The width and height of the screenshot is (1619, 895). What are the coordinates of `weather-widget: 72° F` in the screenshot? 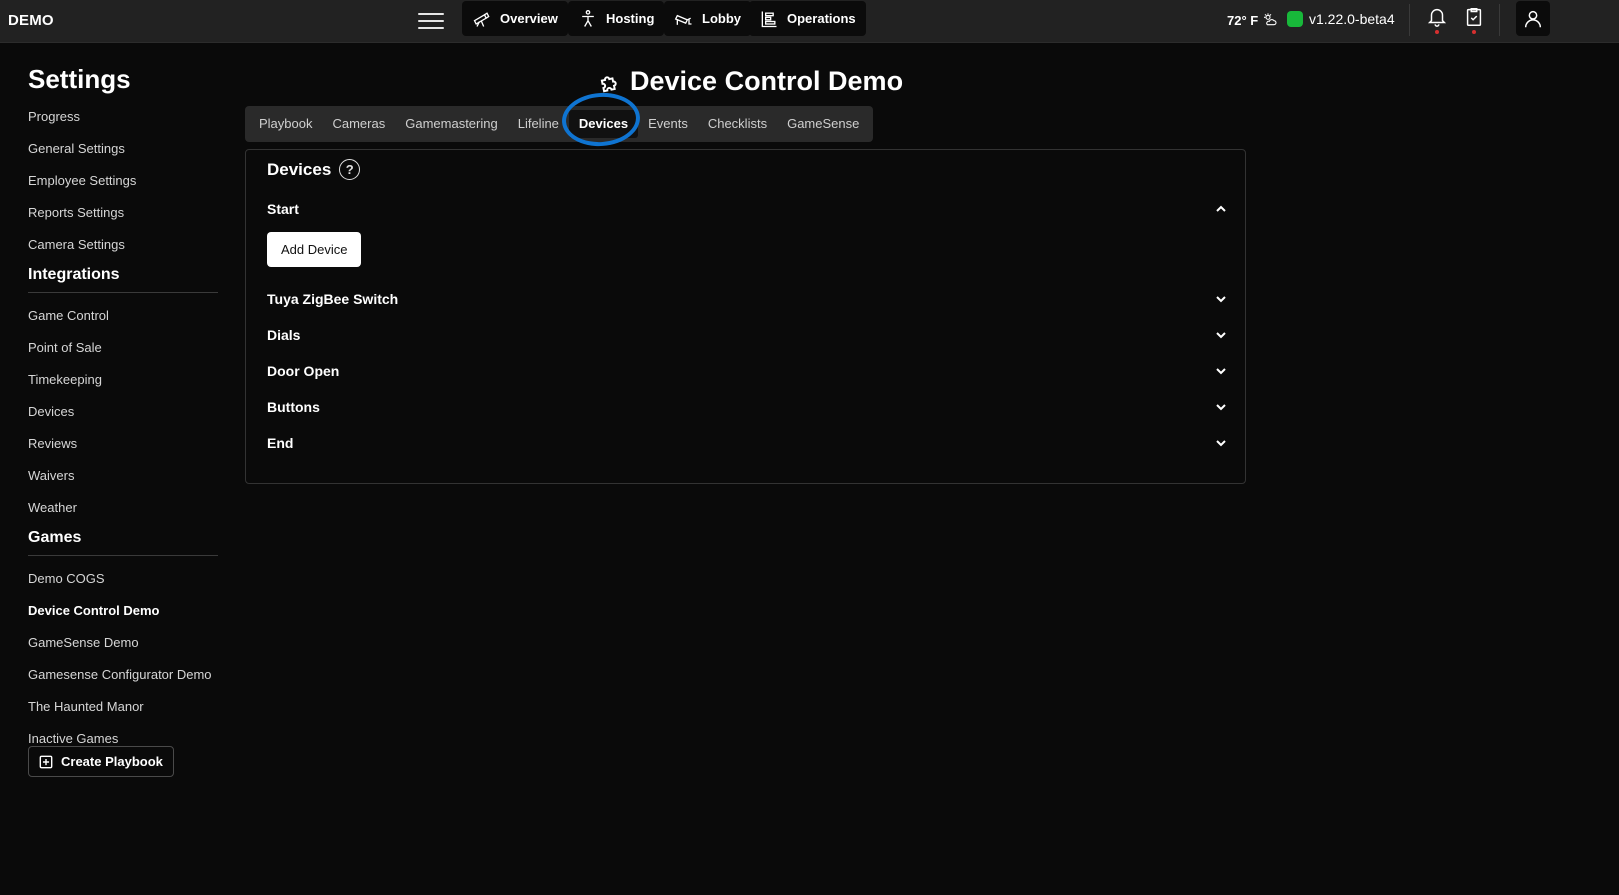 It's located at (1252, 20).